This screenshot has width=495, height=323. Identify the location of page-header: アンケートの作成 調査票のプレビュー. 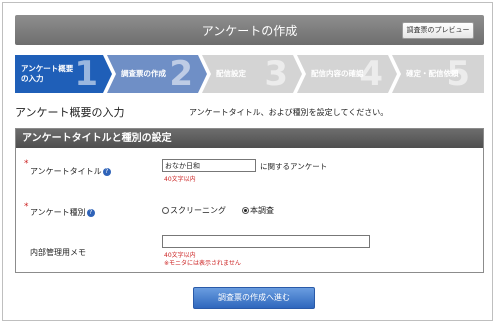
(249, 30).